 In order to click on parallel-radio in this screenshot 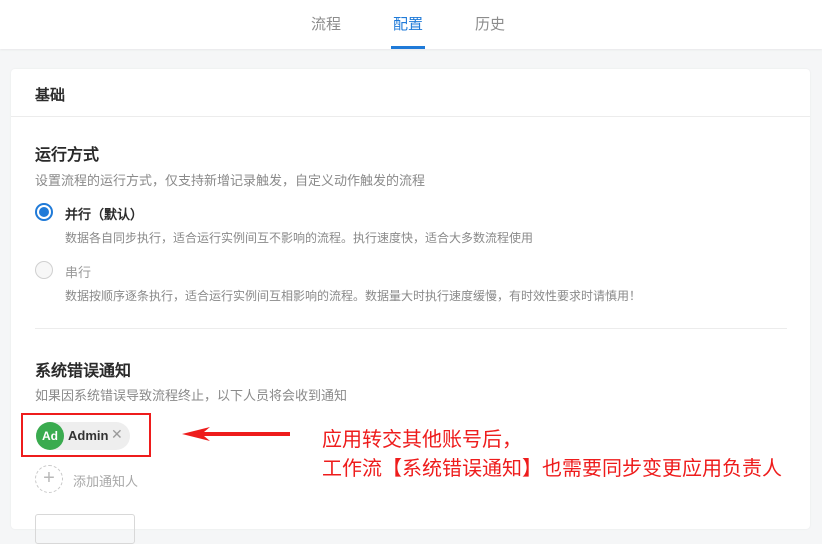, I will do `click(44, 212)`.